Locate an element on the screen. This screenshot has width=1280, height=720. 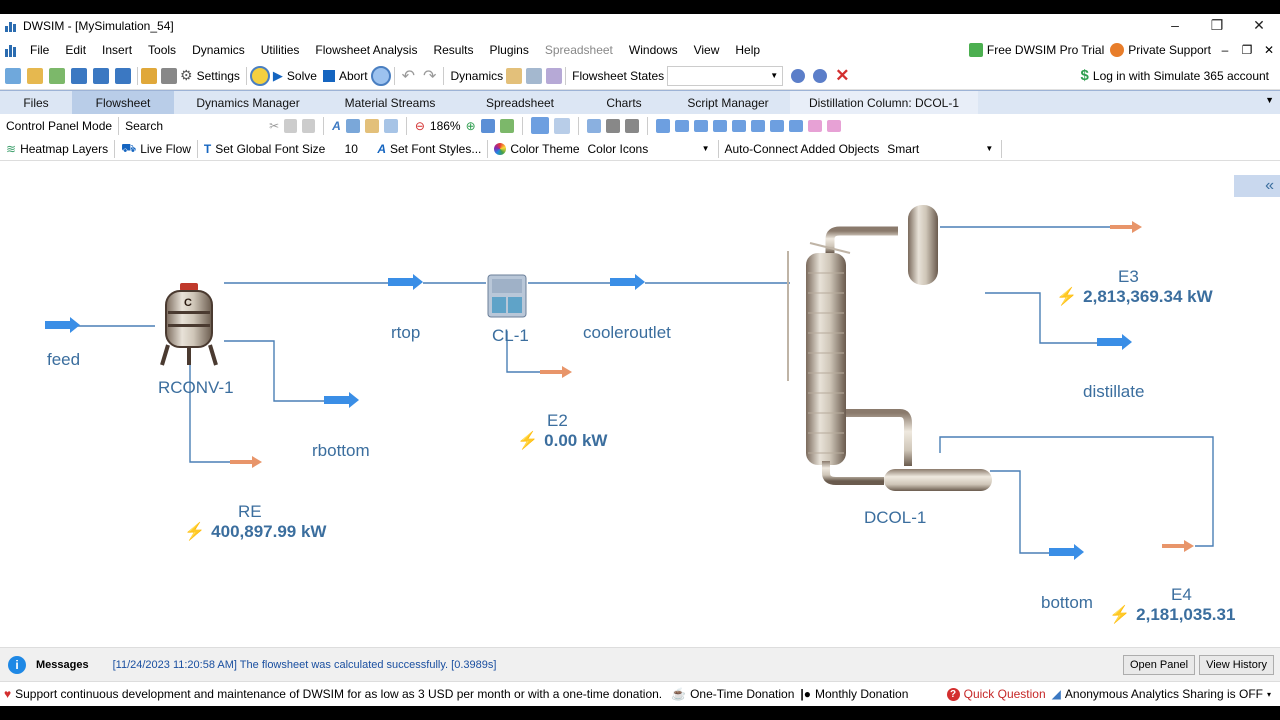
open-panel-button: Open Panel is located at coordinates (1159, 664).